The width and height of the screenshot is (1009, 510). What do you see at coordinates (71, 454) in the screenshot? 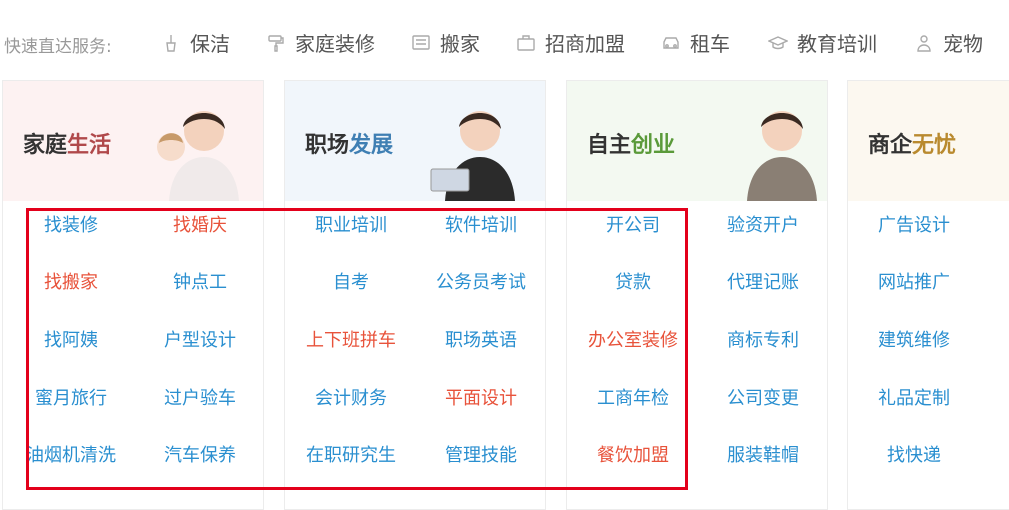
I see `service-link: 油烟机清洗` at bounding box center [71, 454].